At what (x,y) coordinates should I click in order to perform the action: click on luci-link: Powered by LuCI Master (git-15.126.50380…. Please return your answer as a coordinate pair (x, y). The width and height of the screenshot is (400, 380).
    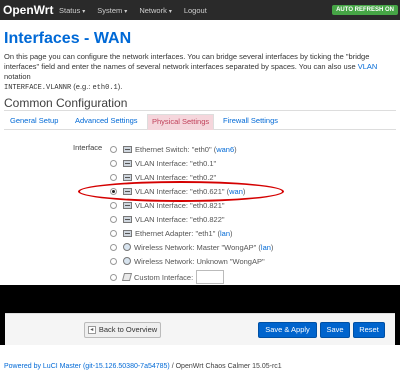
    Looking at the image, I should click on (87, 366).